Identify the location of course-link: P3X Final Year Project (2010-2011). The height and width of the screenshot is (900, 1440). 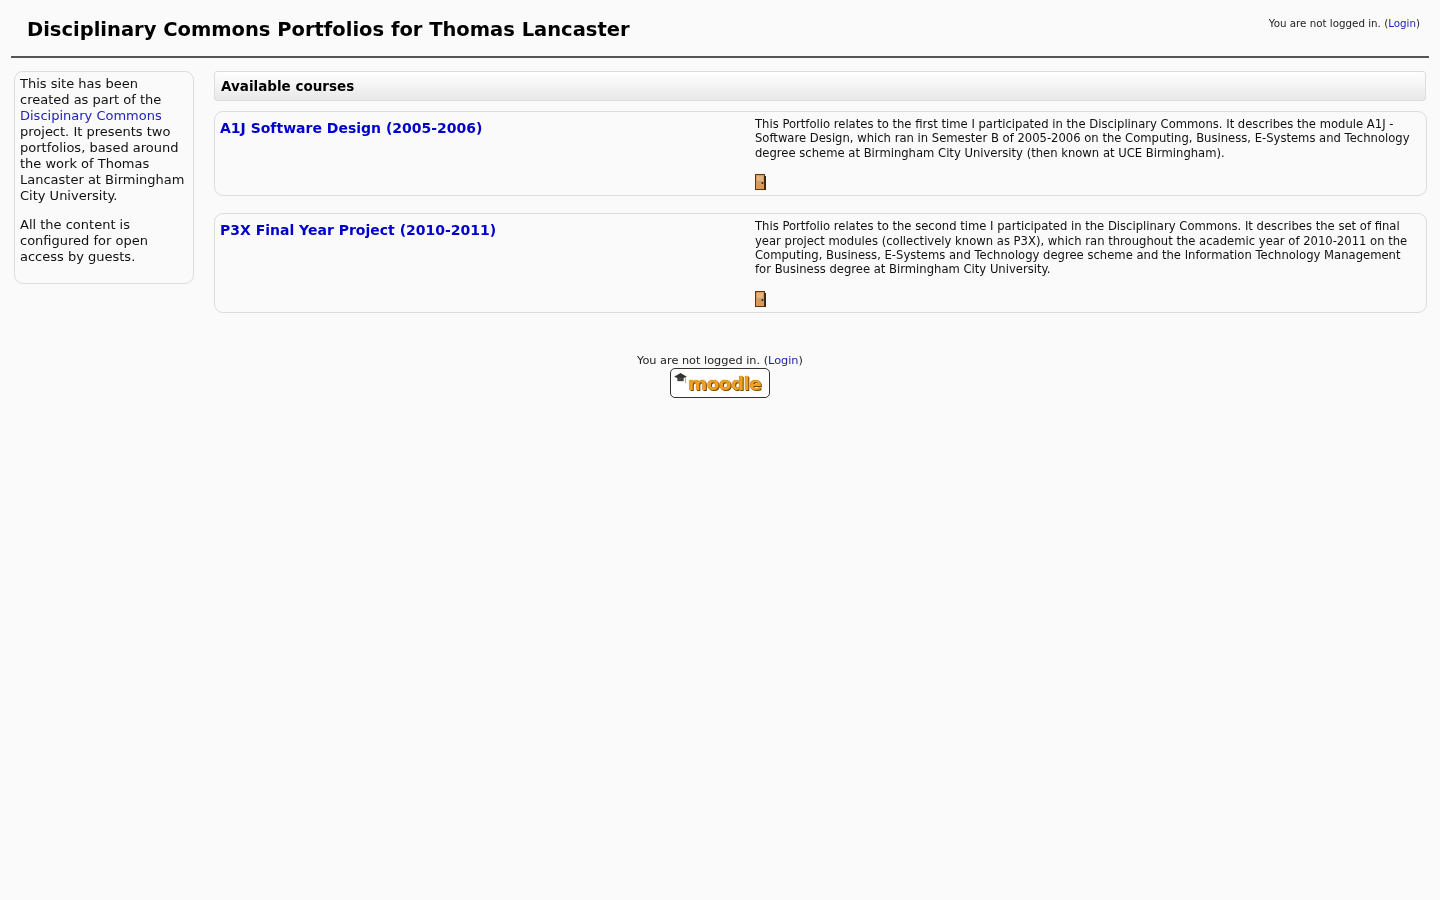
(487, 230).